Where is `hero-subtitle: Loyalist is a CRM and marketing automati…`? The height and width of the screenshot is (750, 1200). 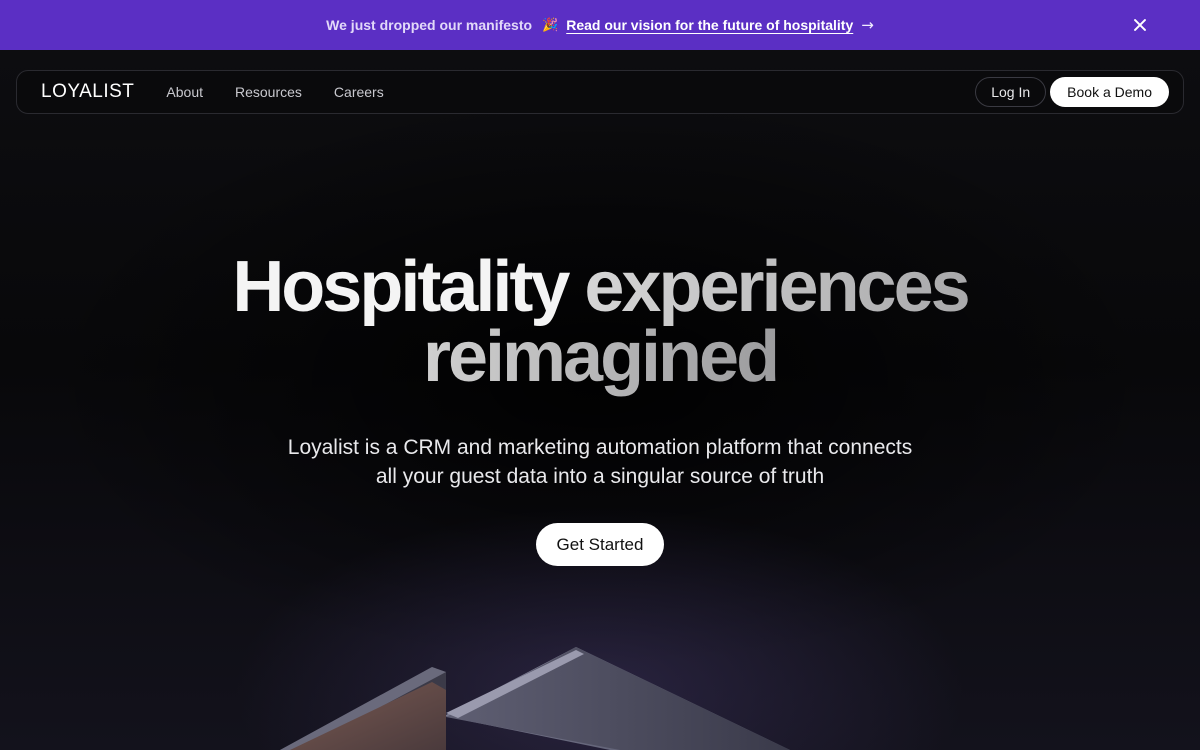 hero-subtitle: Loyalist is a CRM and marketing automati… is located at coordinates (600, 462).